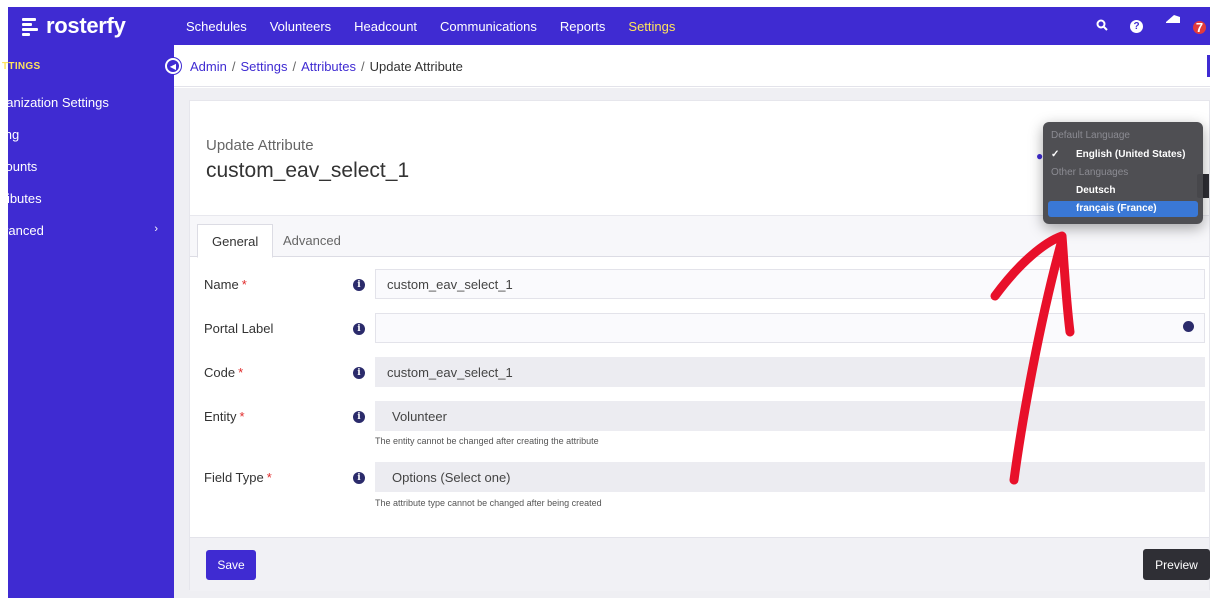 This screenshot has width=1210, height=598. Describe the element at coordinates (790, 328) in the screenshot. I see `portal-label-input` at that location.